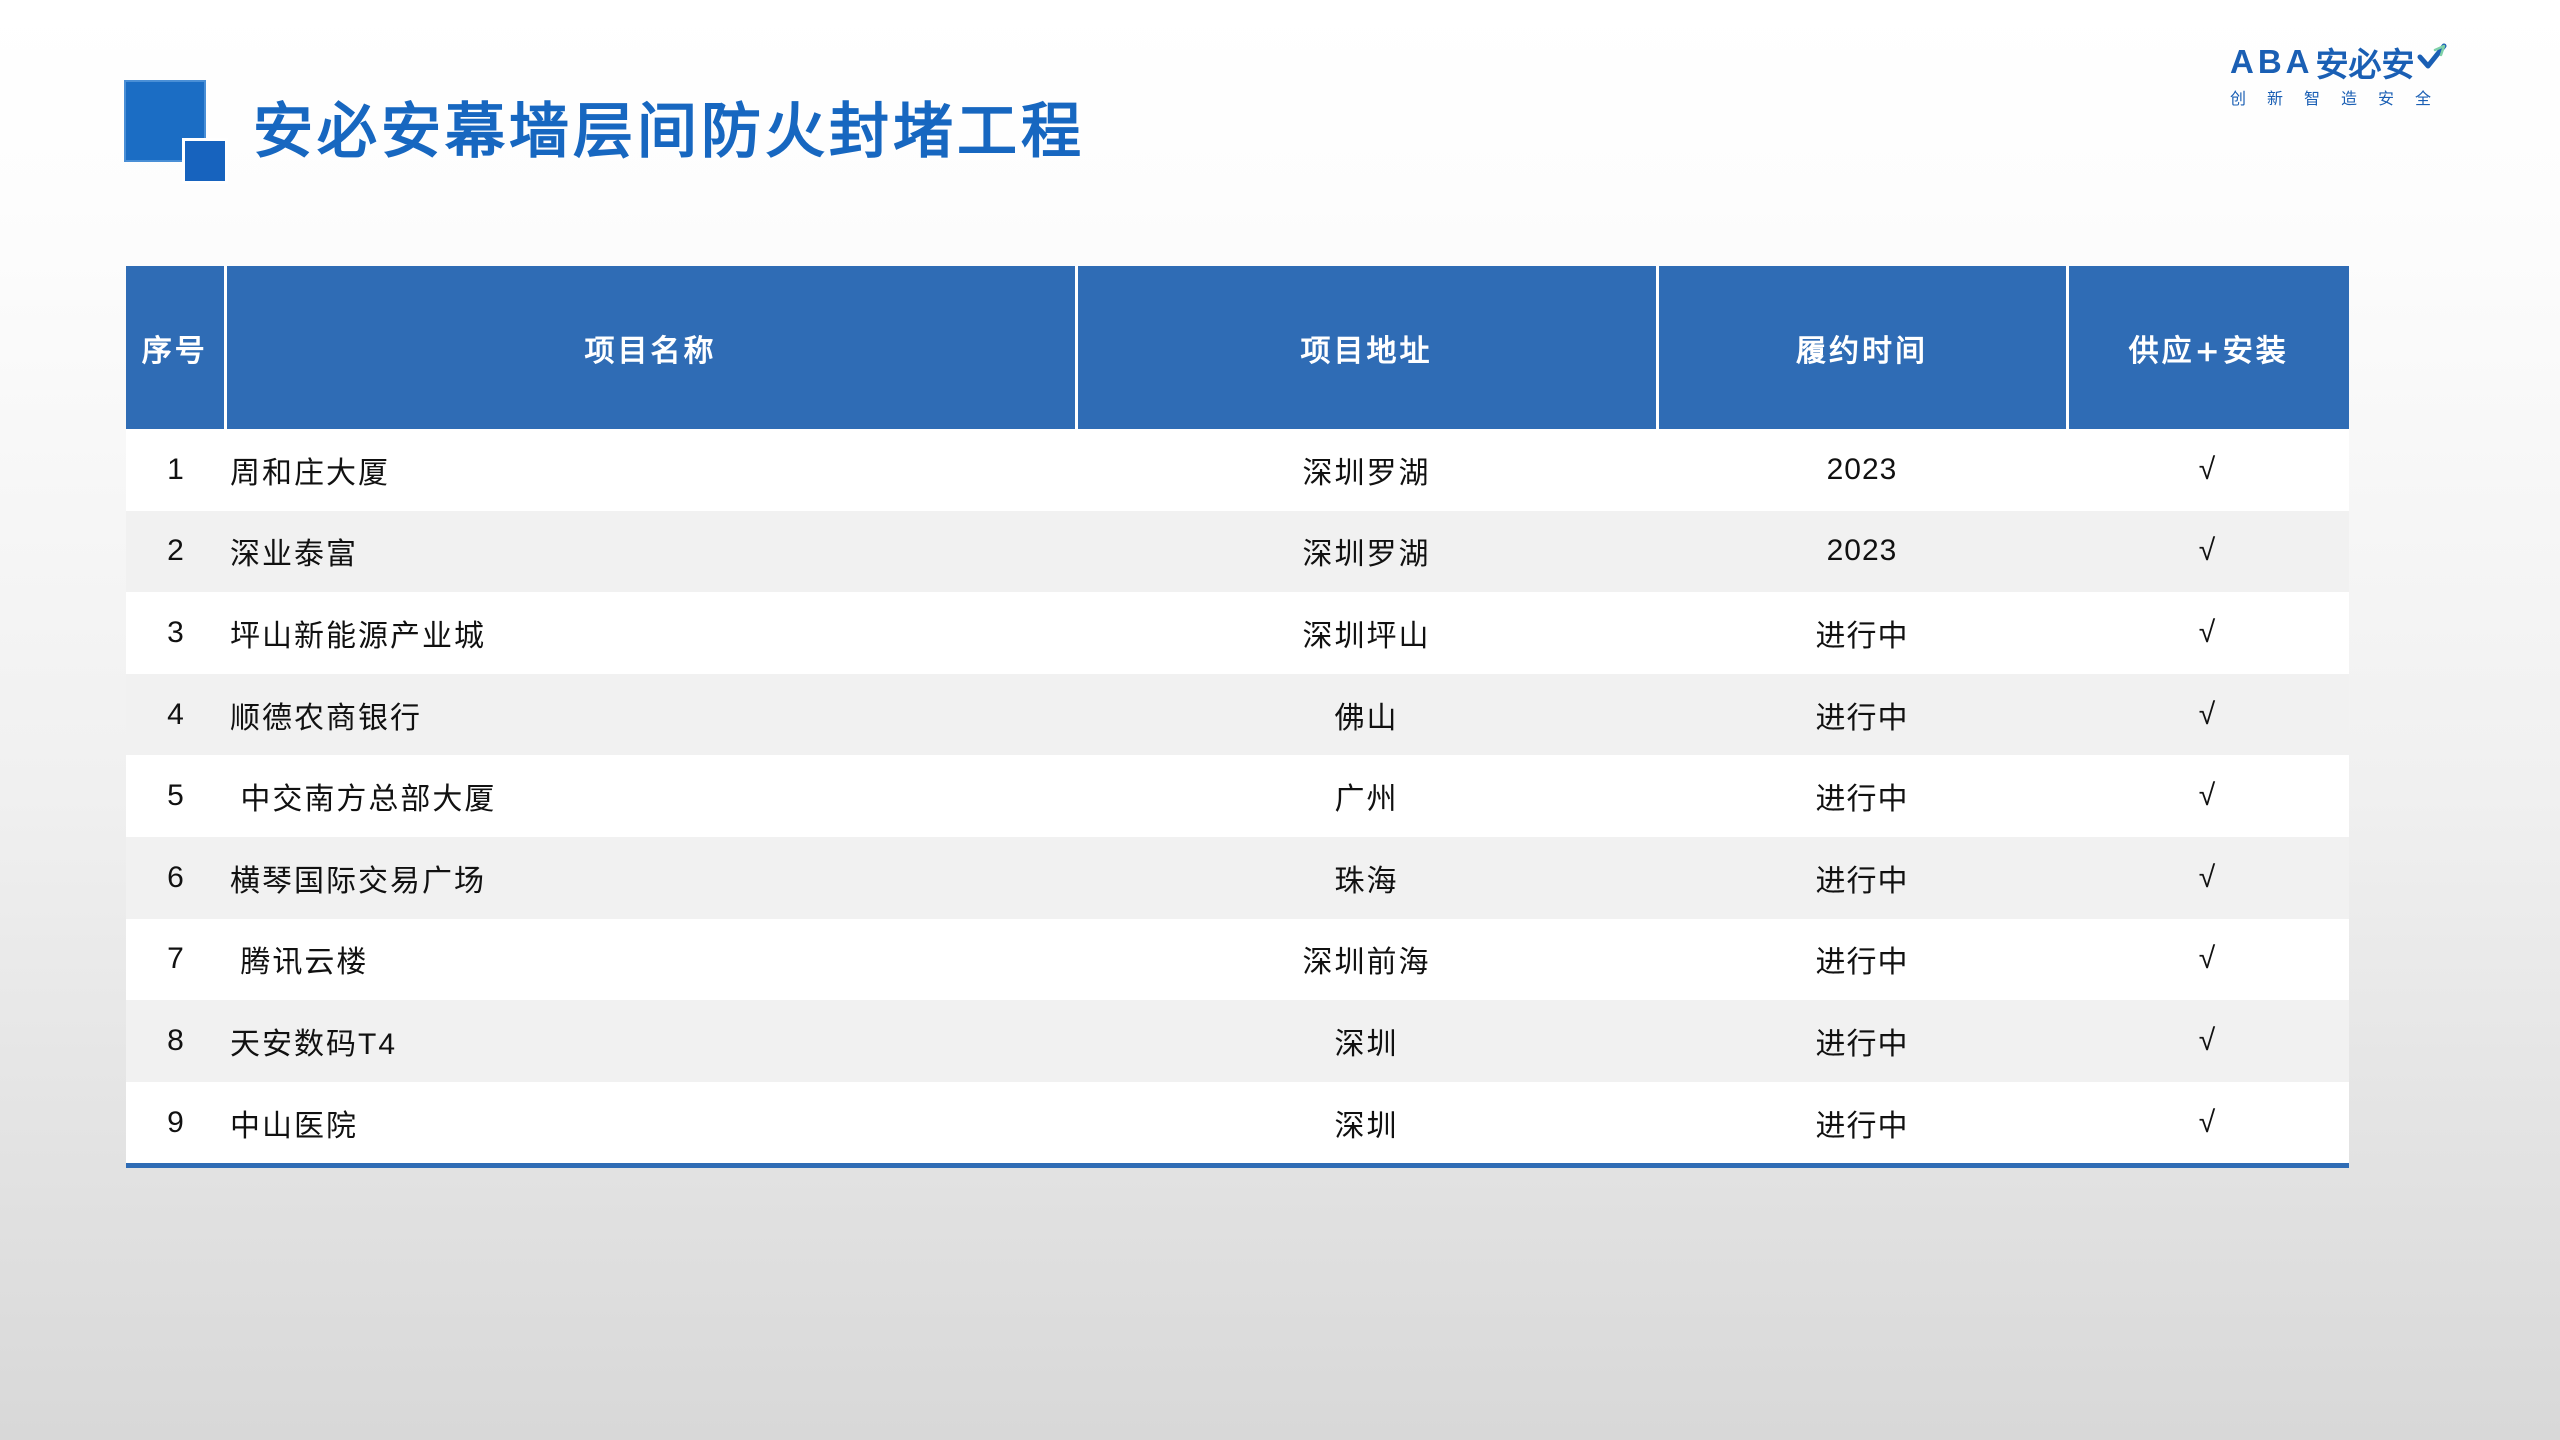 This screenshot has width=2560, height=1440. Describe the element at coordinates (650, 633) in the screenshot. I see `cell-name: 坪山新能源产业城` at that location.